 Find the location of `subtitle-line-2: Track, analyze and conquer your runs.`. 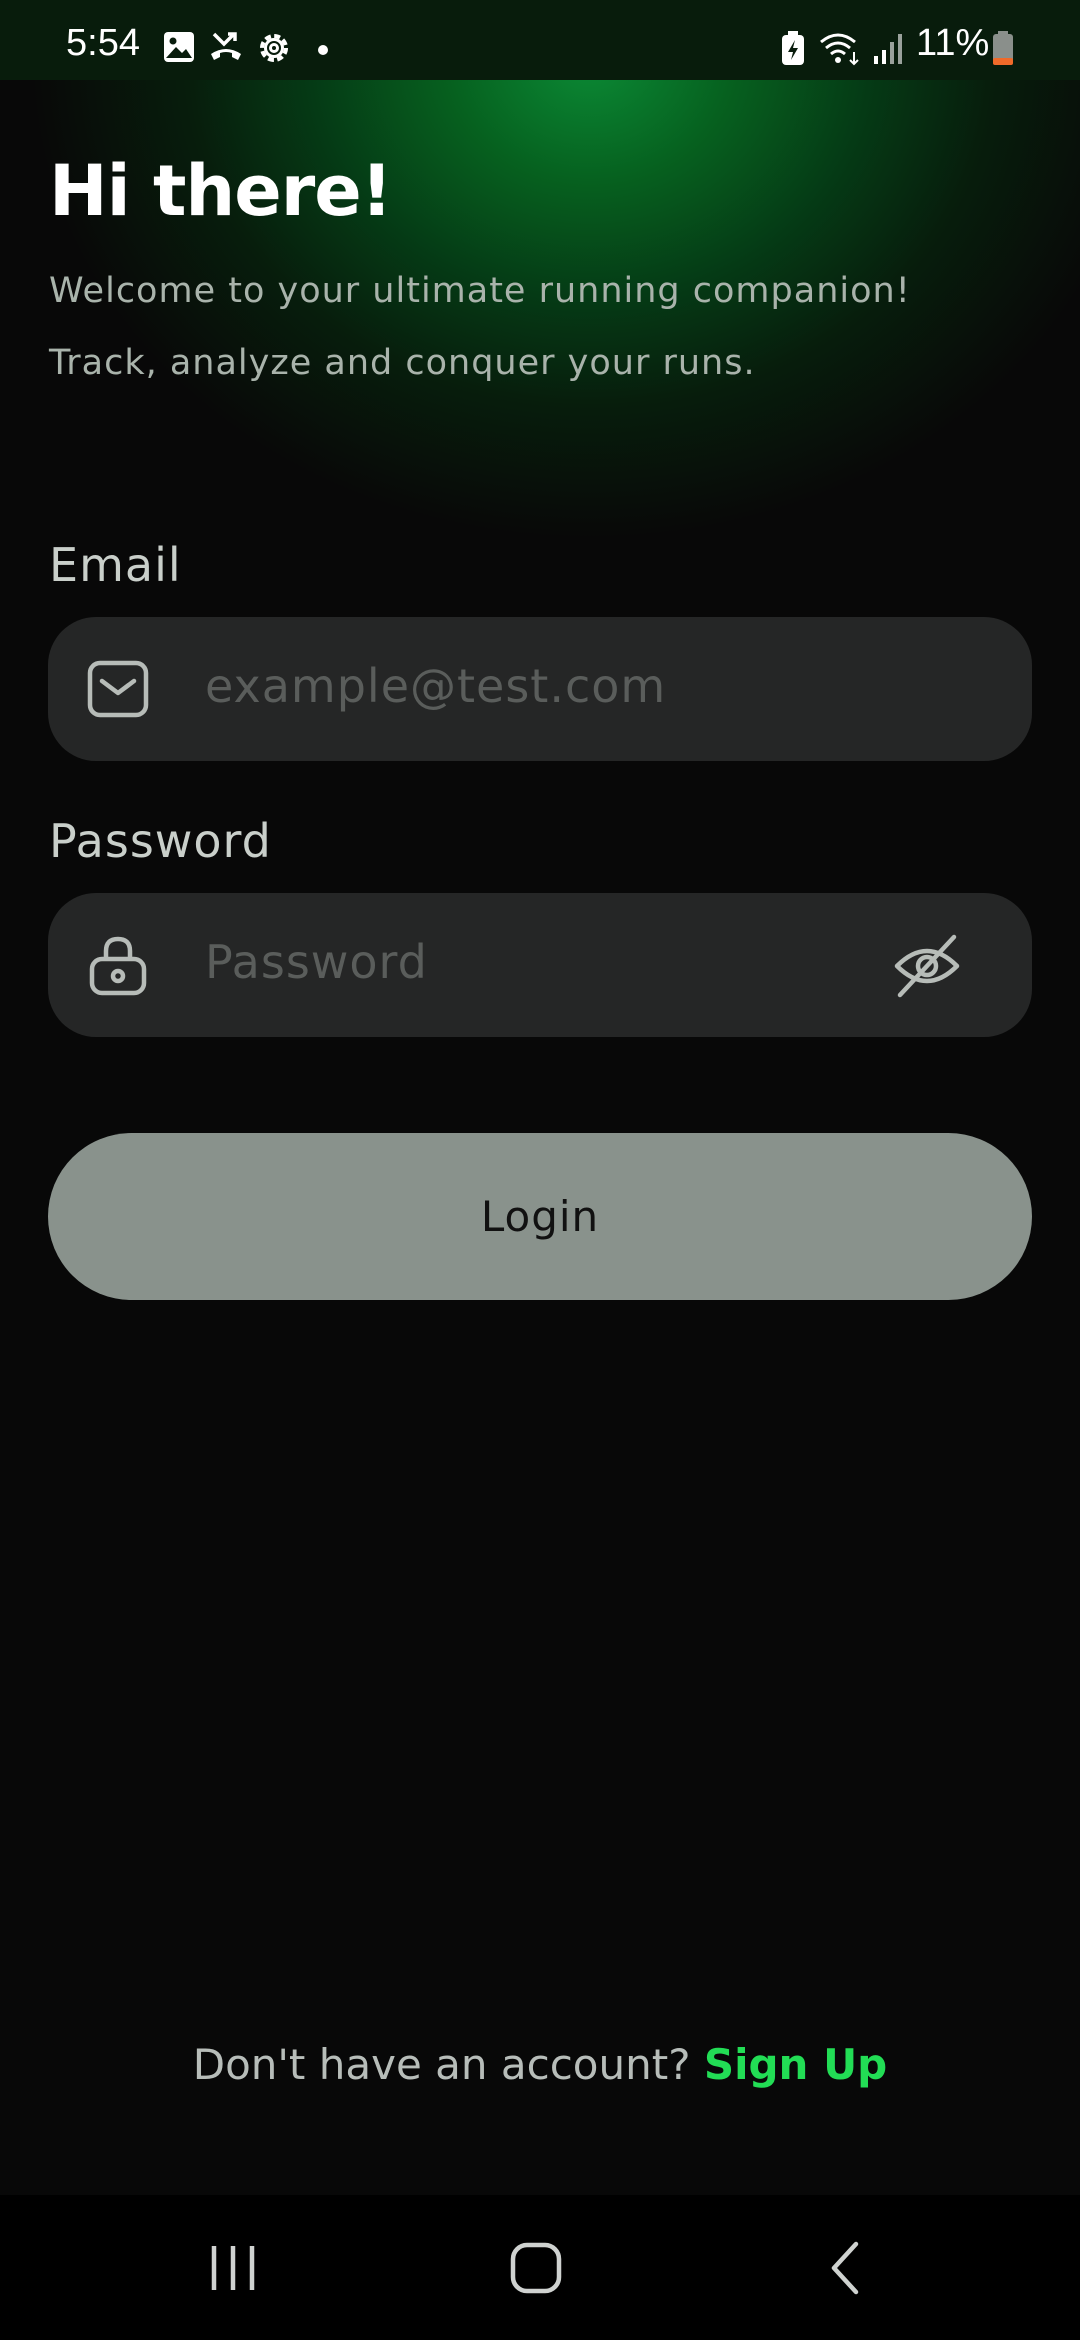

subtitle-line-2: Track, analyze and conquer your runs. is located at coordinates (402, 363).